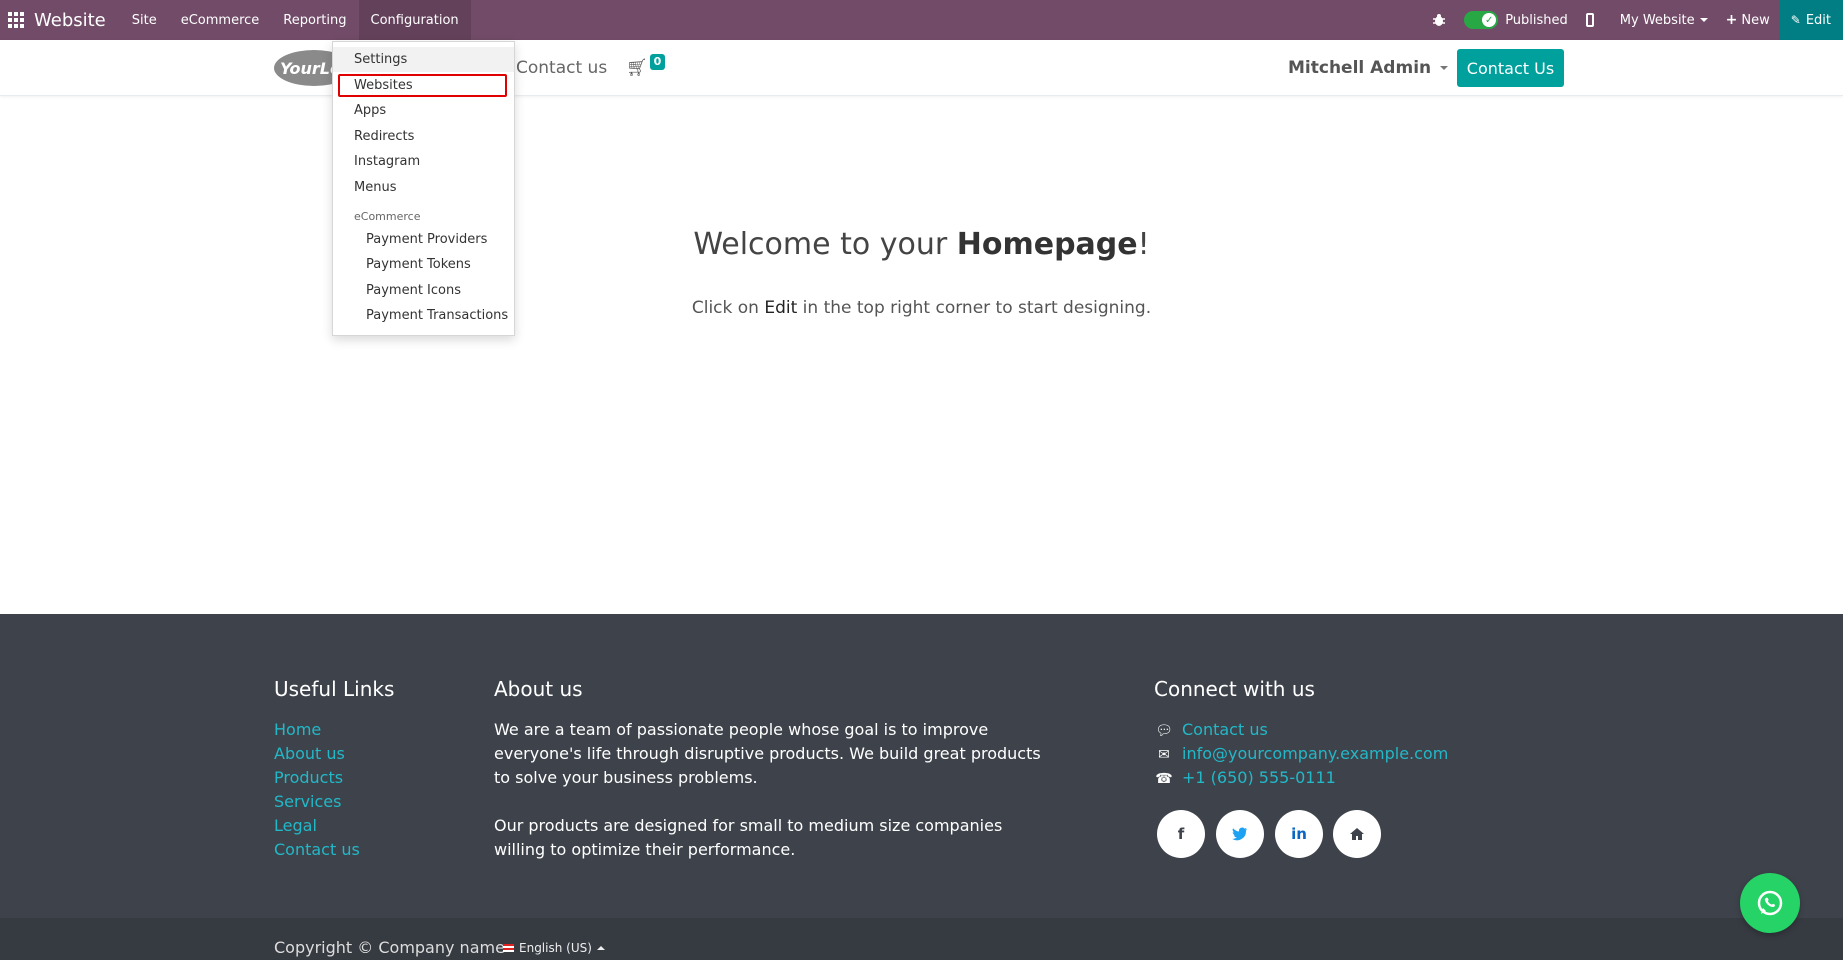 The height and width of the screenshot is (960, 1843). Describe the element at coordinates (1360, 68) in the screenshot. I see `user-name: Mitchell Admin` at that location.